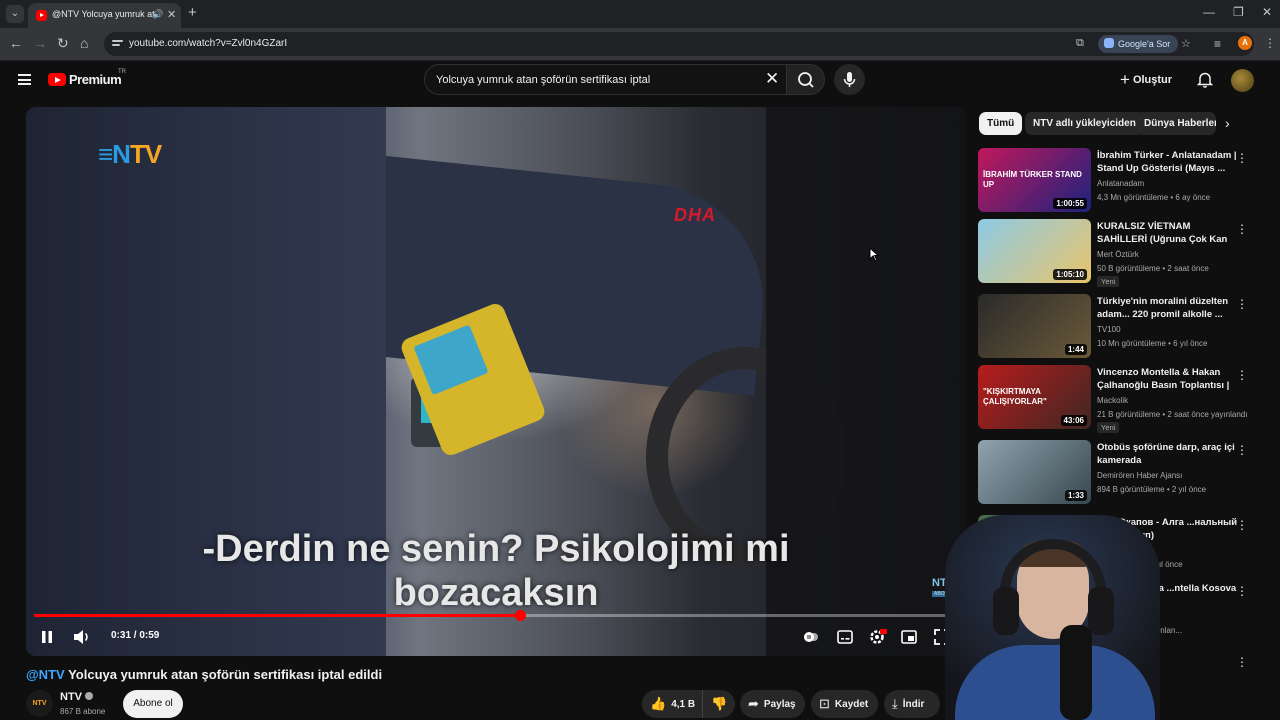  I want to click on create-button: + Oluştur, so click(1146, 80).